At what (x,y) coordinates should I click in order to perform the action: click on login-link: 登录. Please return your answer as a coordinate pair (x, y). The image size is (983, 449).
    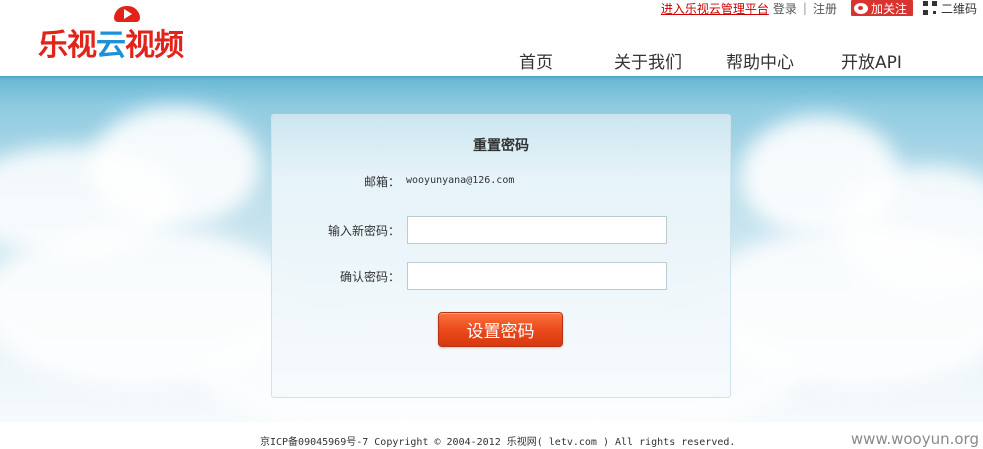
    Looking at the image, I should click on (785, 8).